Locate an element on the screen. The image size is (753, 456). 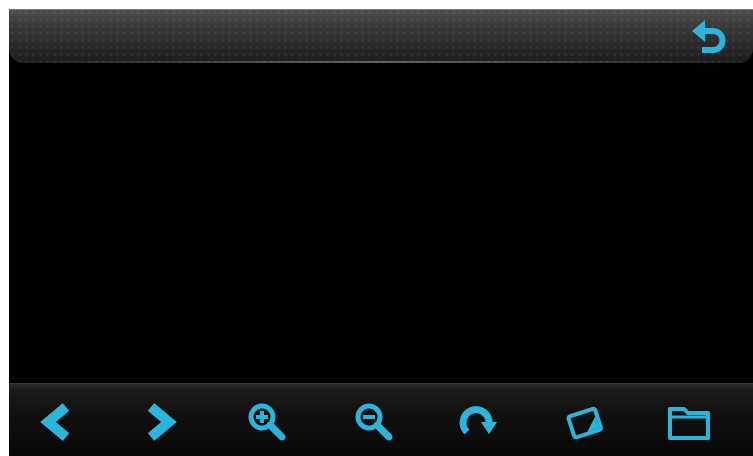
back-button is located at coordinates (710, 37).